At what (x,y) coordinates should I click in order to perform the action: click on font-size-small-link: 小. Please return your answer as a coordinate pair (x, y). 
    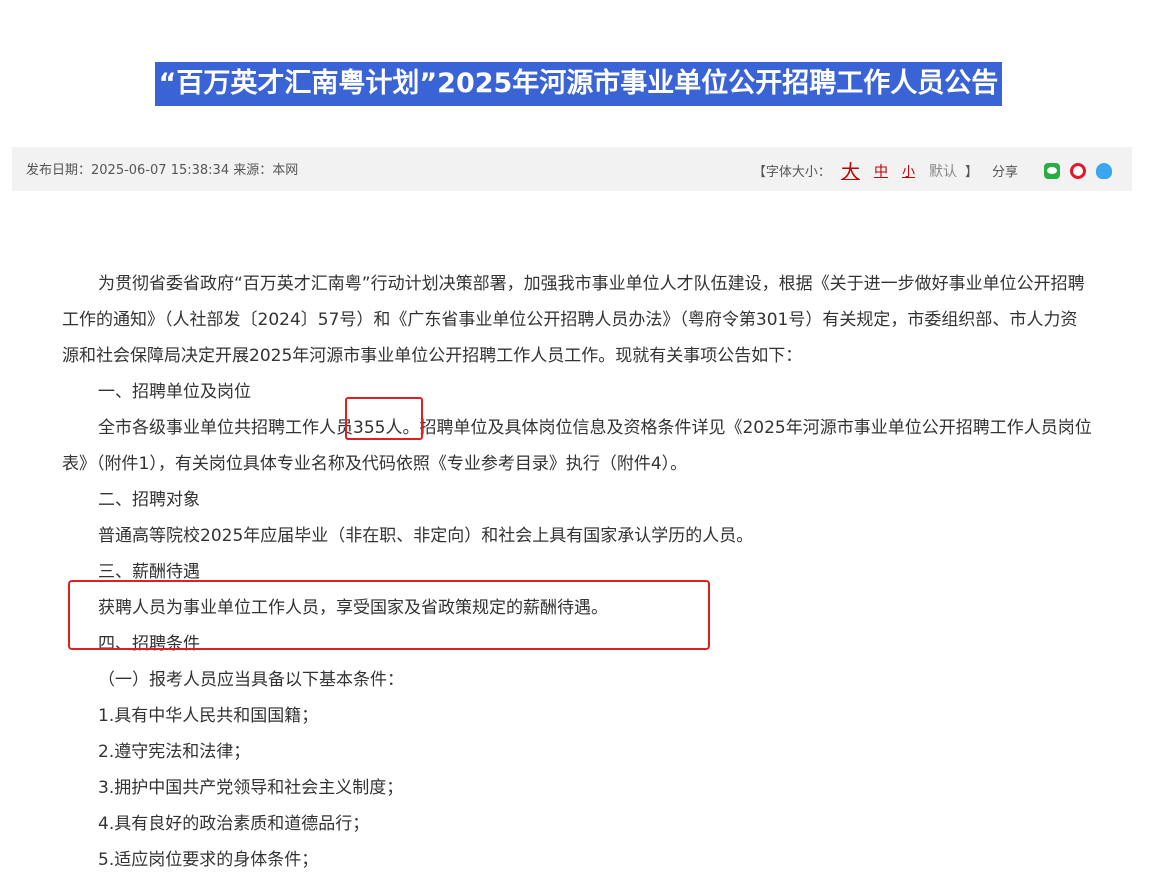
    Looking at the image, I should click on (908, 170).